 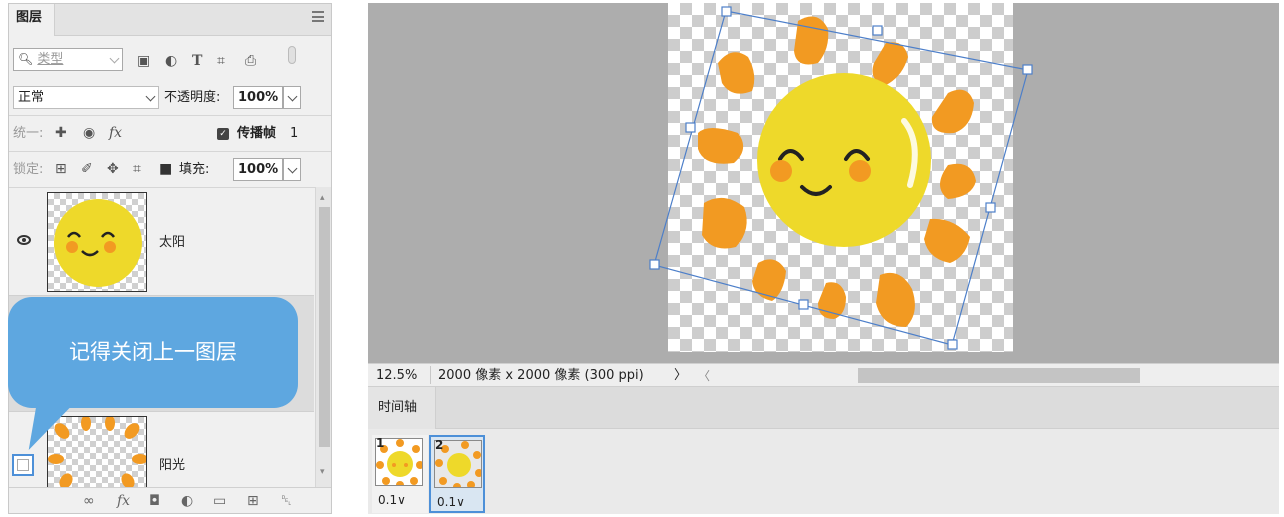 What do you see at coordinates (999, 375) in the screenshot?
I see `horizontal-scrollbar-thumb` at bounding box center [999, 375].